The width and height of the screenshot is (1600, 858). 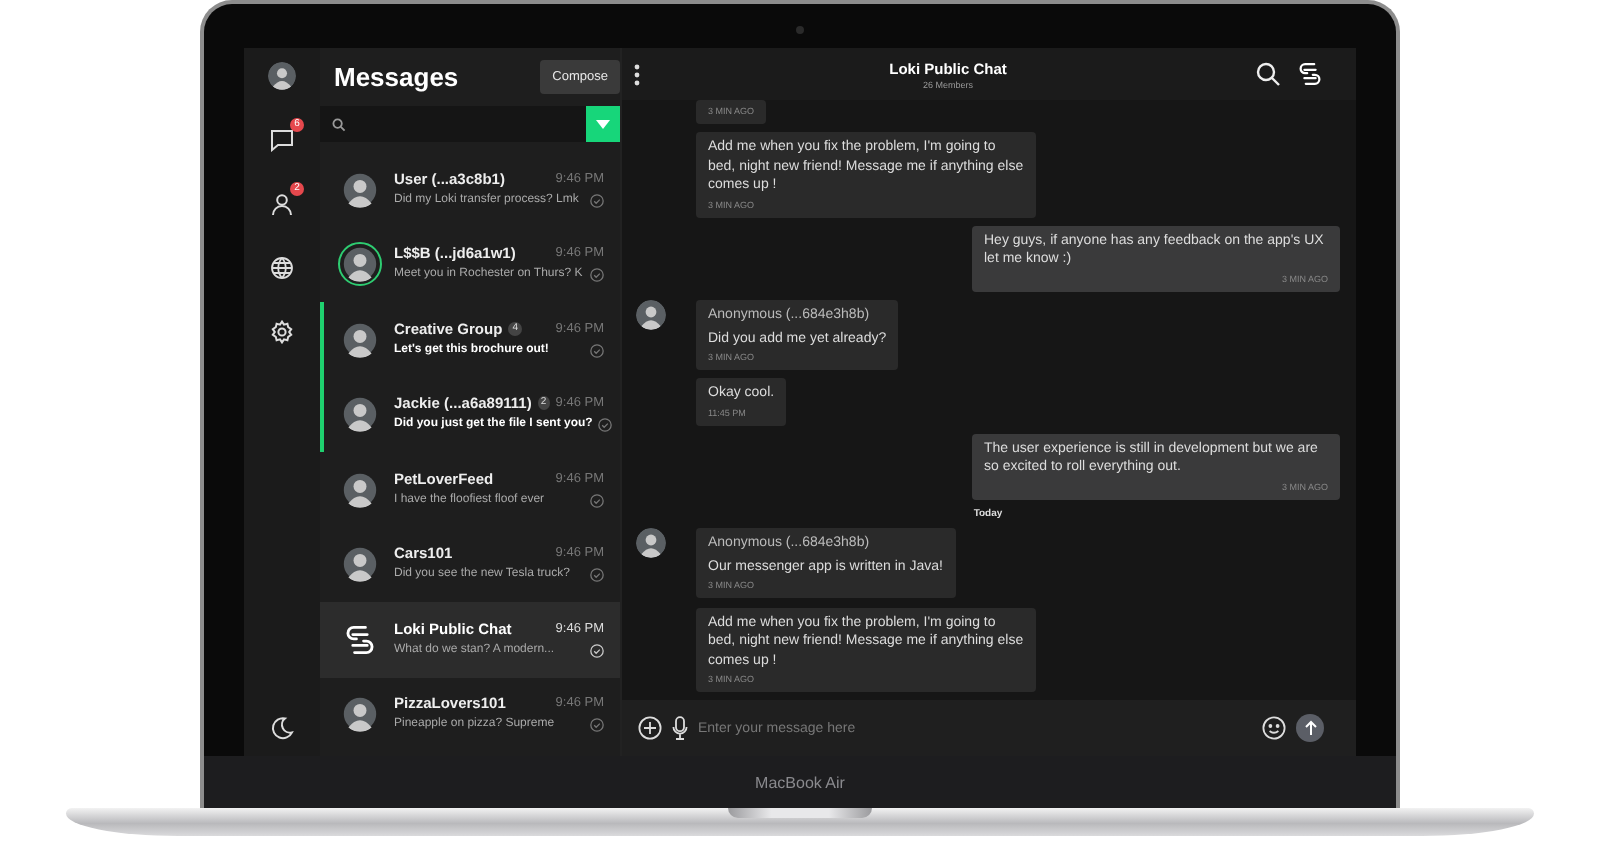 What do you see at coordinates (282, 204) in the screenshot?
I see `contacts-icon` at bounding box center [282, 204].